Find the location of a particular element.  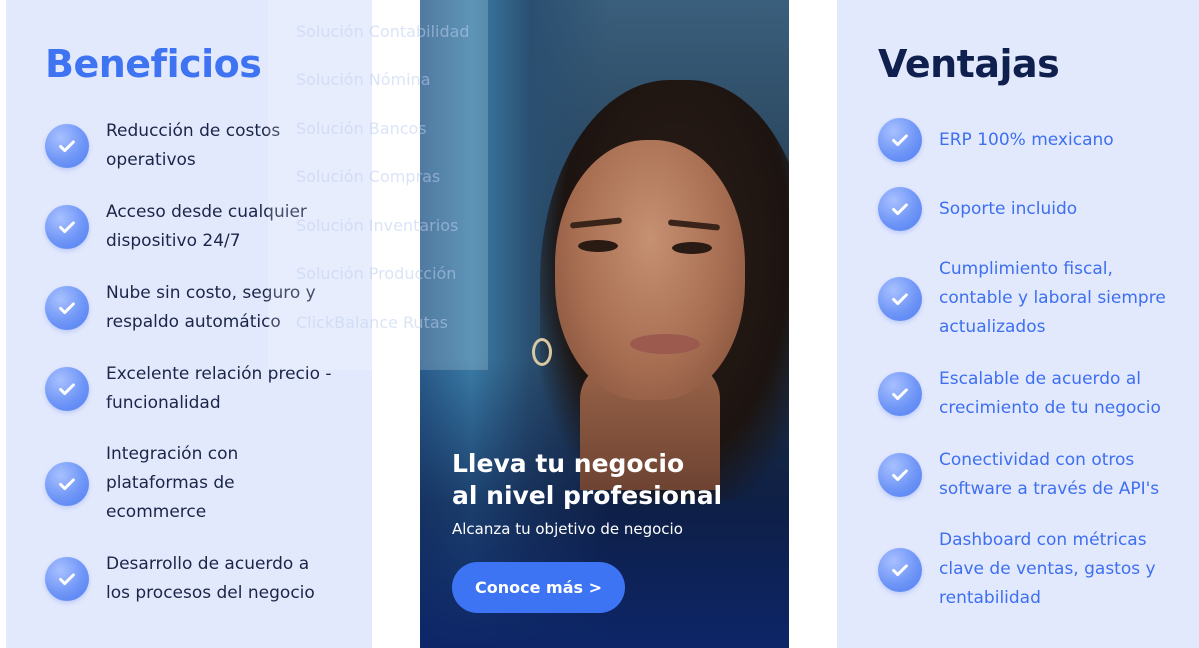

hero-subtitle: Alcanza tu objetivo de negocio is located at coordinates (567, 529).